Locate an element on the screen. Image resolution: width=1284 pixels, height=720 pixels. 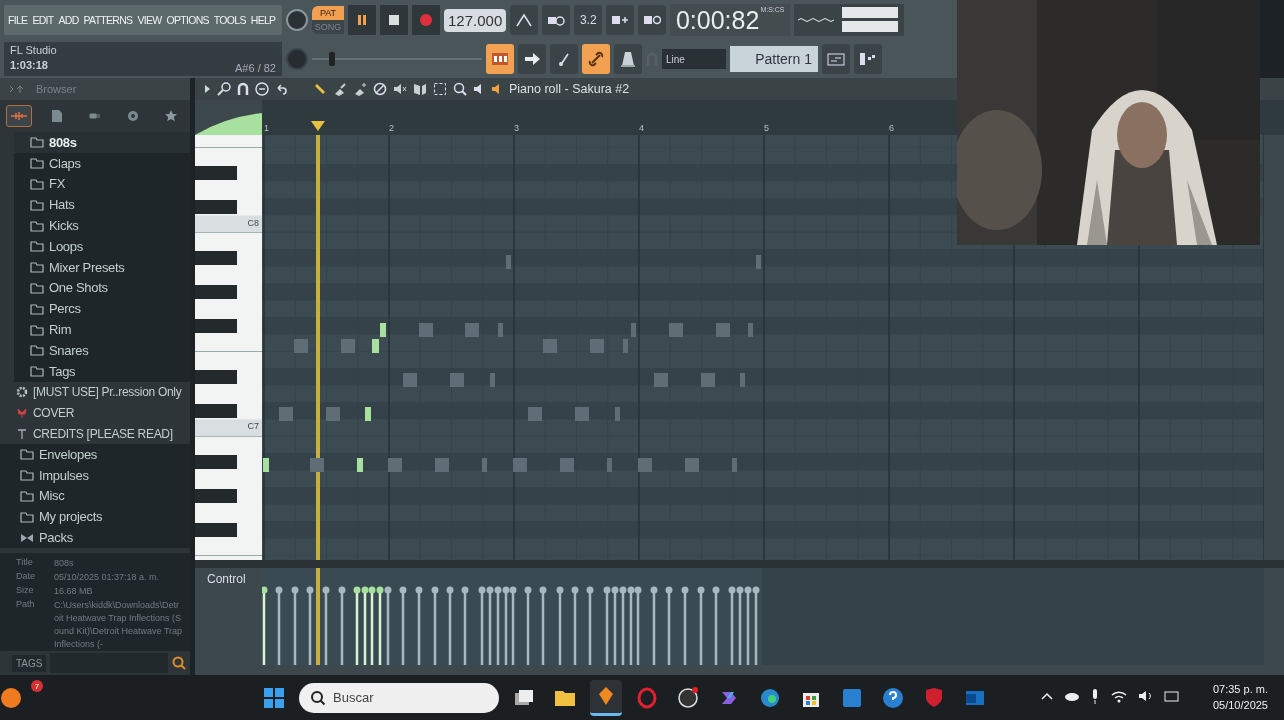
snap-dropdown: Line is located at coordinates (694, 59).